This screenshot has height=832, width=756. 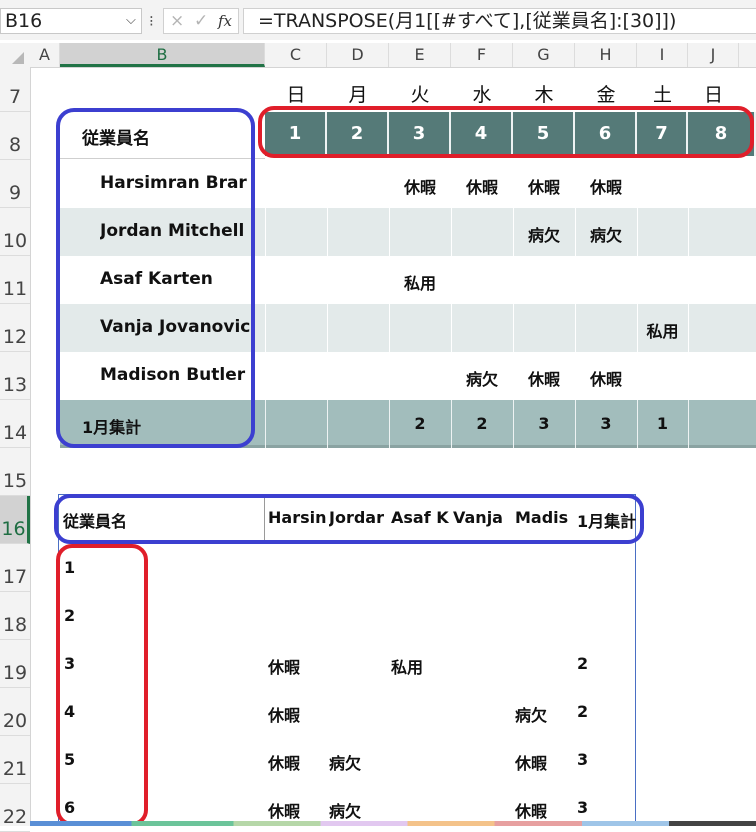 I want to click on row-header-8: 8, so click(x=15, y=136).